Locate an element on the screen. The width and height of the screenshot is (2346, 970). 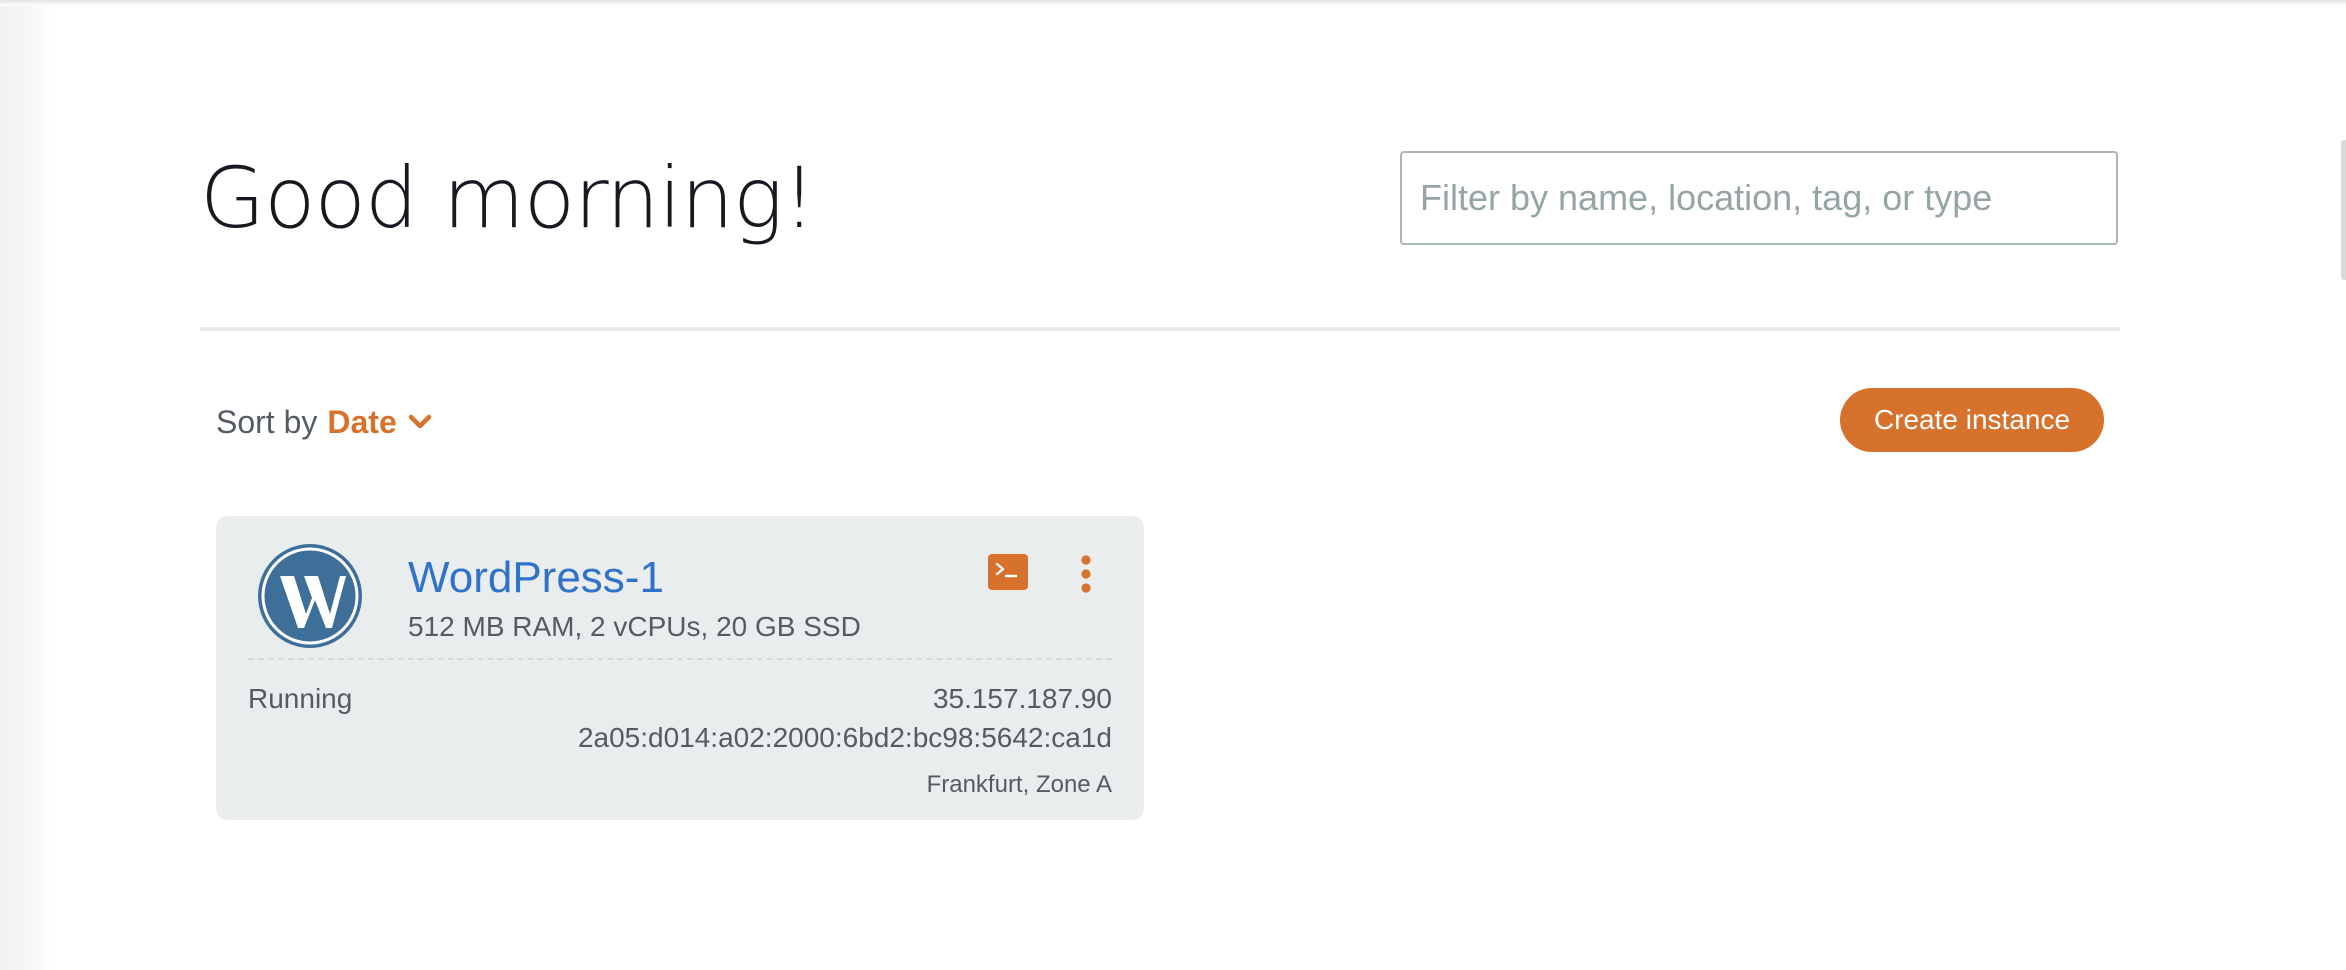
filter-input is located at coordinates (1759, 198).